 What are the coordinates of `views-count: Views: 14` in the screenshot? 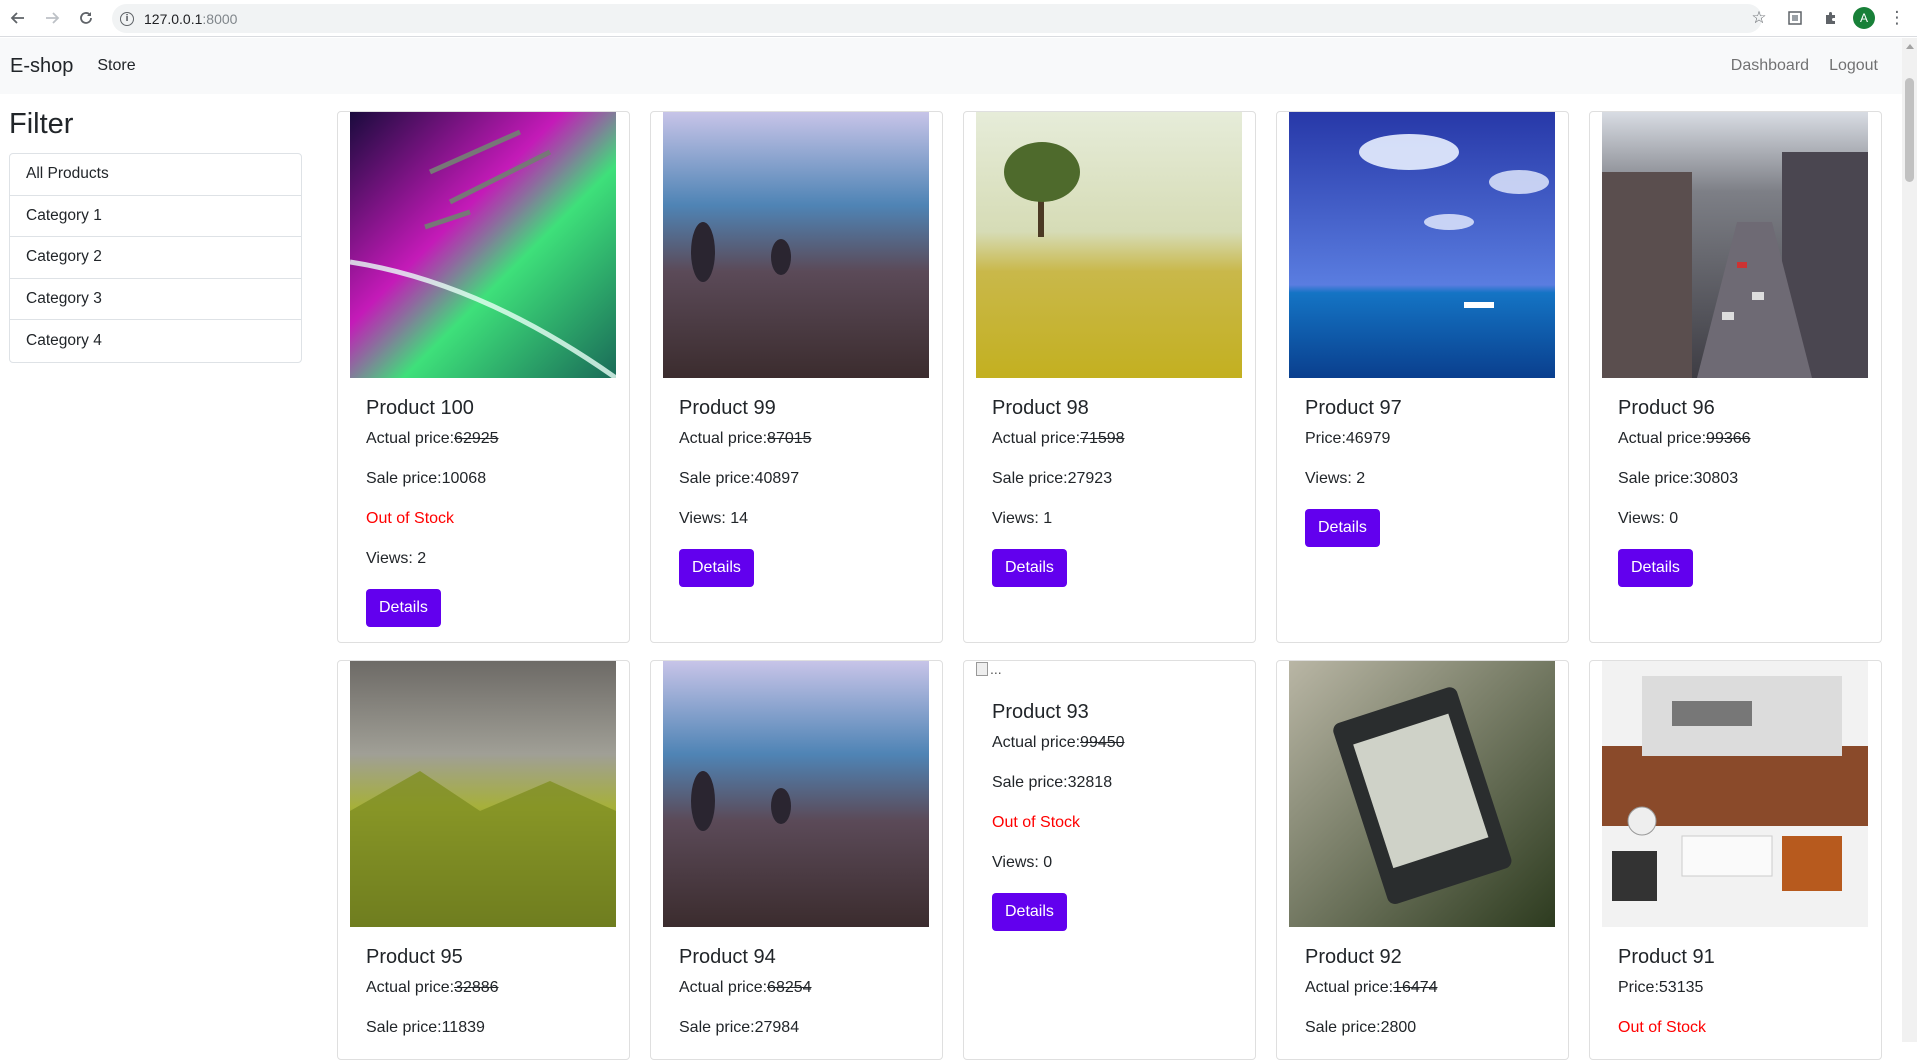 It's located at (714, 518).